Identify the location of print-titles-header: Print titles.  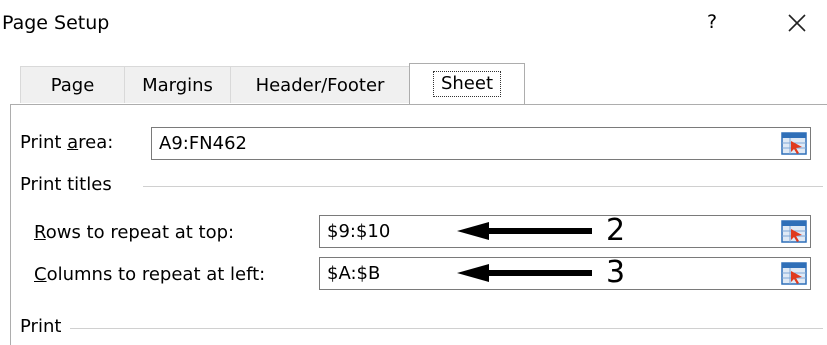
(66, 184).